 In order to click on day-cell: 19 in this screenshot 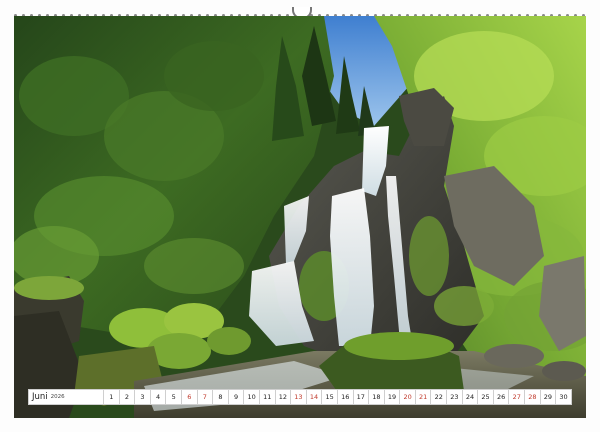, I will do `click(392, 397)`.